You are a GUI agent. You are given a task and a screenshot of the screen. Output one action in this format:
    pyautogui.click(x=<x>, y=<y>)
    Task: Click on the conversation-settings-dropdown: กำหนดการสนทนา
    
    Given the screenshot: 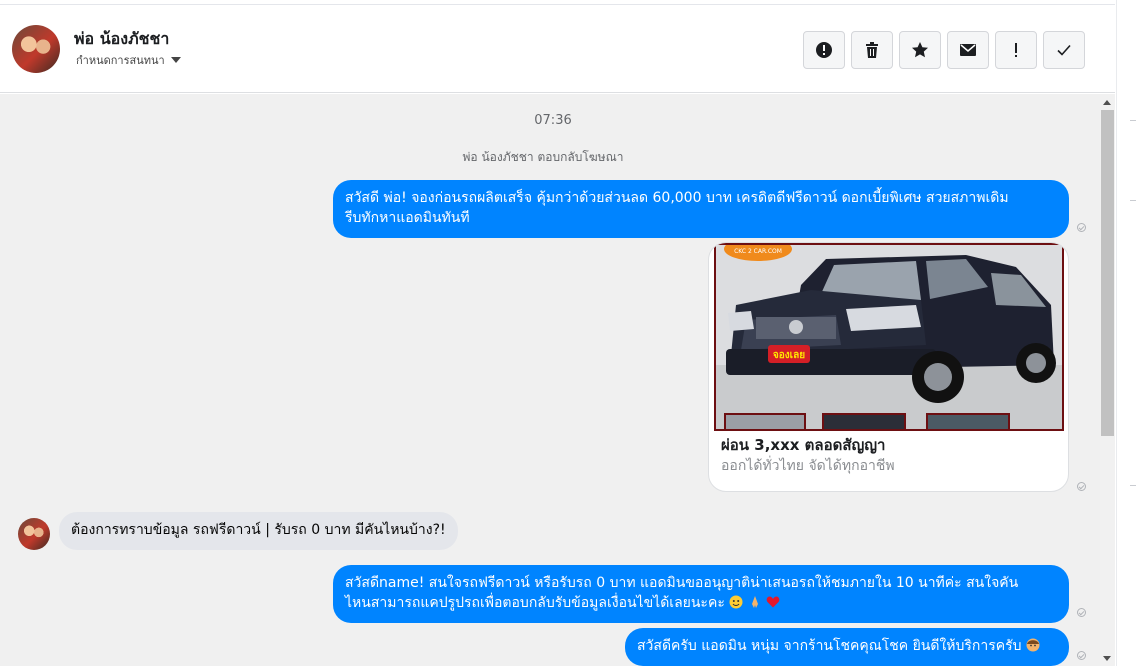 What is the action you would take?
    pyautogui.click(x=128, y=60)
    